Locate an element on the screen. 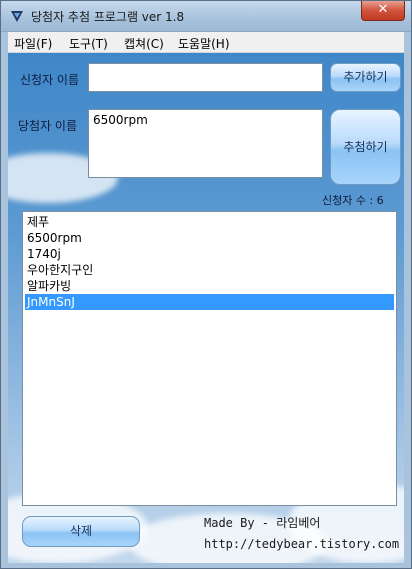 This screenshot has height=569, width=412. delete-button: 삭제 is located at coordinates (81, 531).